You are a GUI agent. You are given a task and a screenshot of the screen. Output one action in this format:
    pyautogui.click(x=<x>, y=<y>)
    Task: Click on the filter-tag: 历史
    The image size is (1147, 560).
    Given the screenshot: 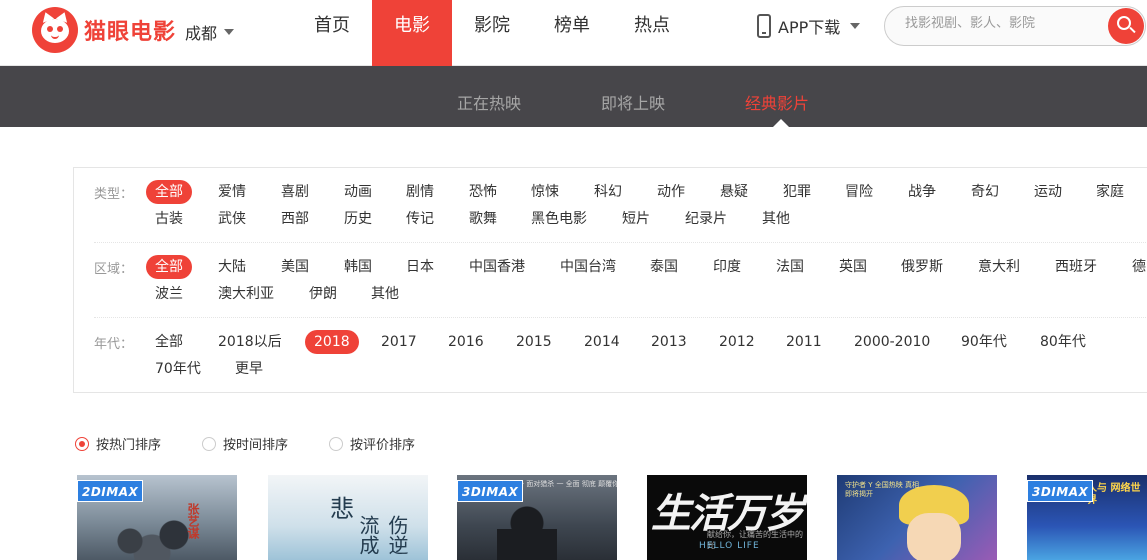 What is the action you would take?
    pyautogui.click(x=358, y=219)
    